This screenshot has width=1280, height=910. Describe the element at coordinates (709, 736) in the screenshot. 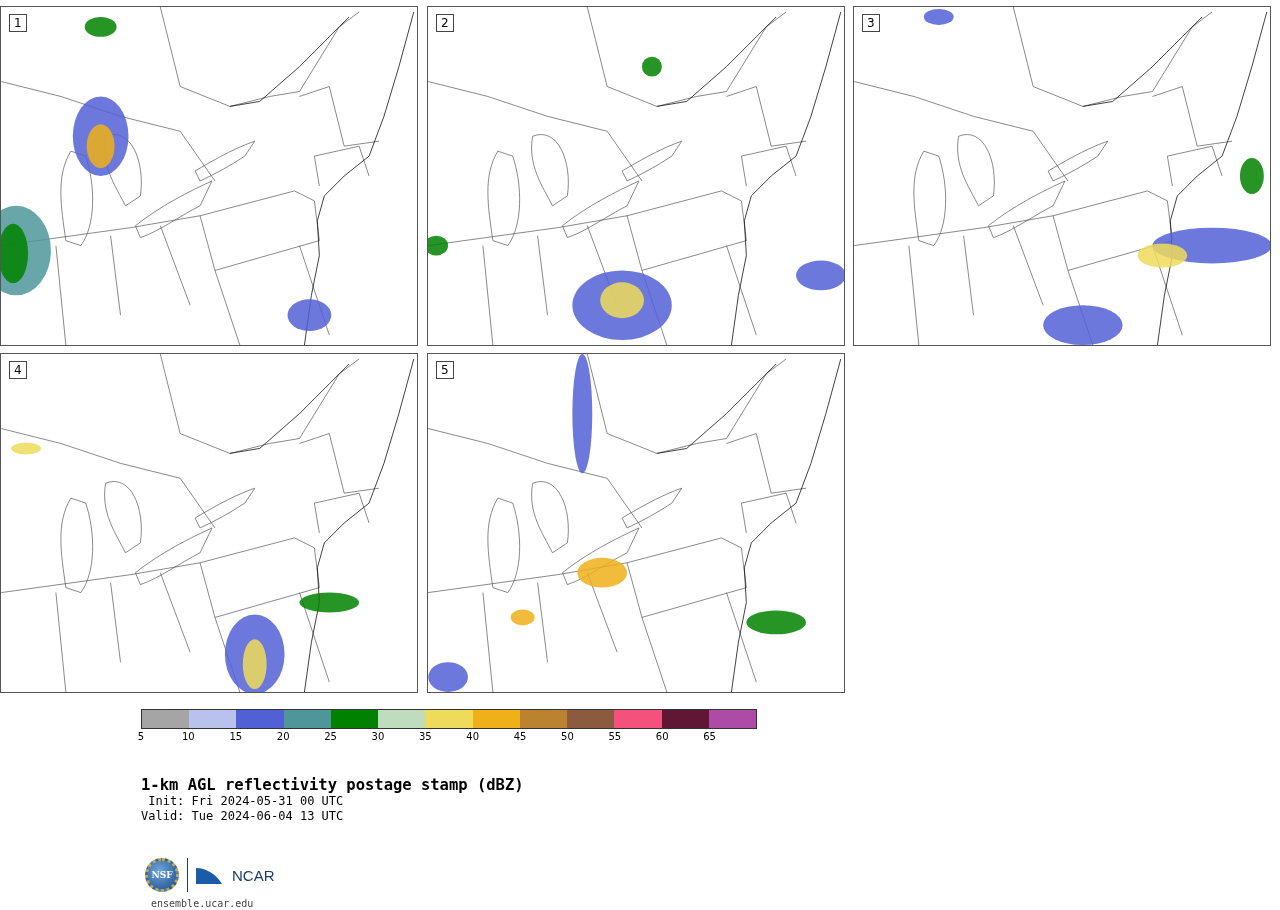

I see `tick-label: 65` at that location.